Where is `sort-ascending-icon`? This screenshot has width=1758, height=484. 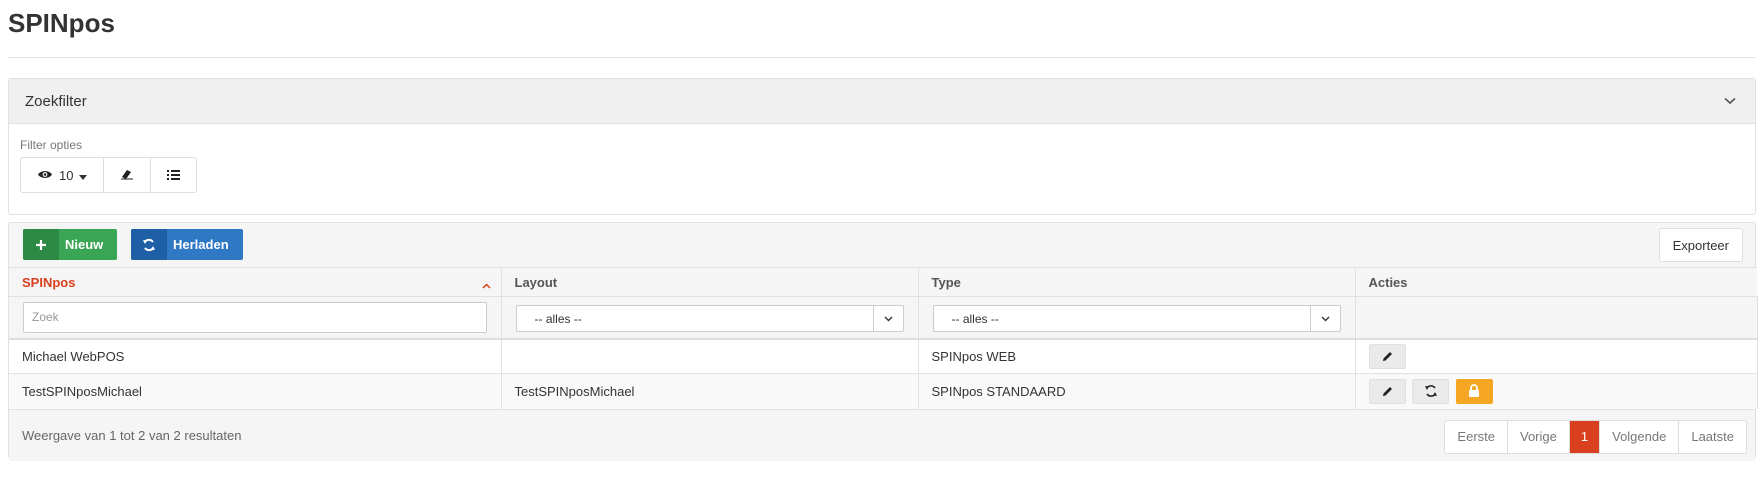
sort-ascending-icon is located at coordinates (486, 284).